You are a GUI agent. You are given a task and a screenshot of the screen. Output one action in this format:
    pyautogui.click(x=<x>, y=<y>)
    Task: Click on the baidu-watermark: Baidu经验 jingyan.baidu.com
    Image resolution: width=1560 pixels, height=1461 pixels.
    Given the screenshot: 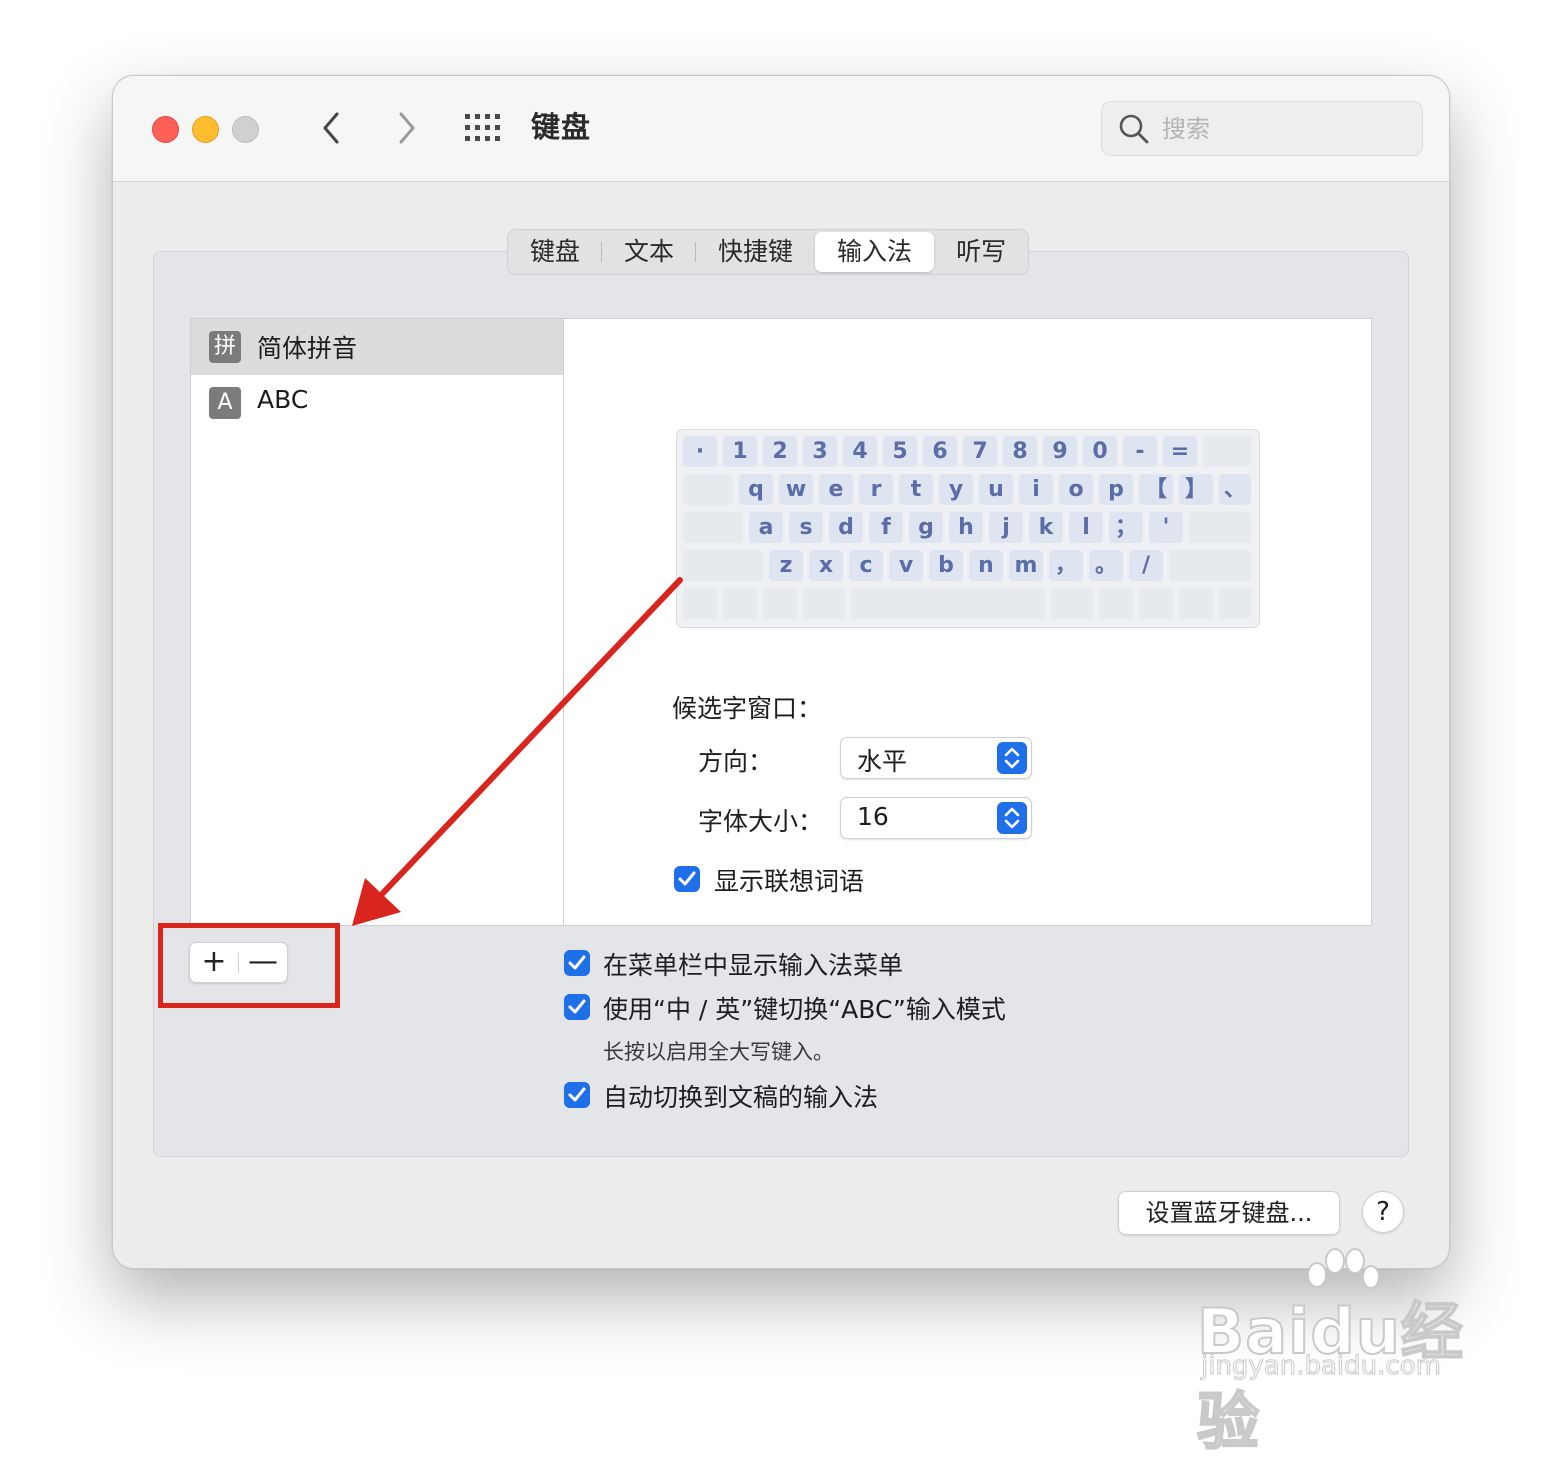 What is the action you would take?
    pyautogui.click(x=1340, y=1352)
    